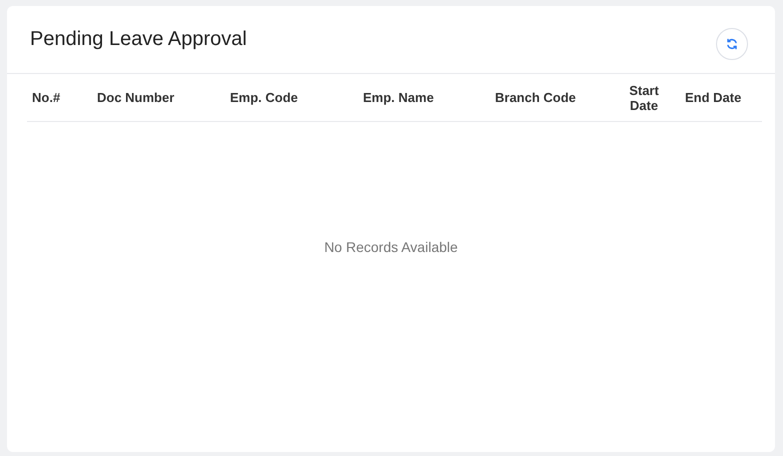 Image resolution: width=783 pixels, height=456 pixels. Describe the element at coordinates (46, 97) in the screenshot. I see `column-header: No.#` at that location.